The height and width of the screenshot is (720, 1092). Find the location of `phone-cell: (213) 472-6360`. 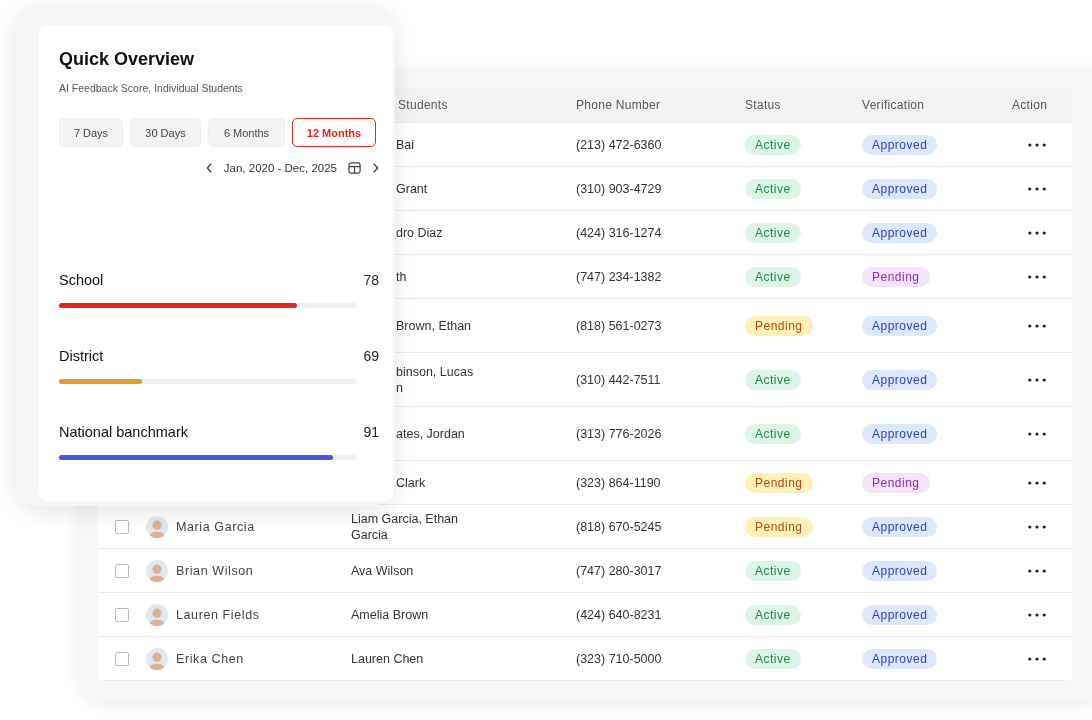

phone-cell: (213) 472-6360 is located at coordinates (619, 144).